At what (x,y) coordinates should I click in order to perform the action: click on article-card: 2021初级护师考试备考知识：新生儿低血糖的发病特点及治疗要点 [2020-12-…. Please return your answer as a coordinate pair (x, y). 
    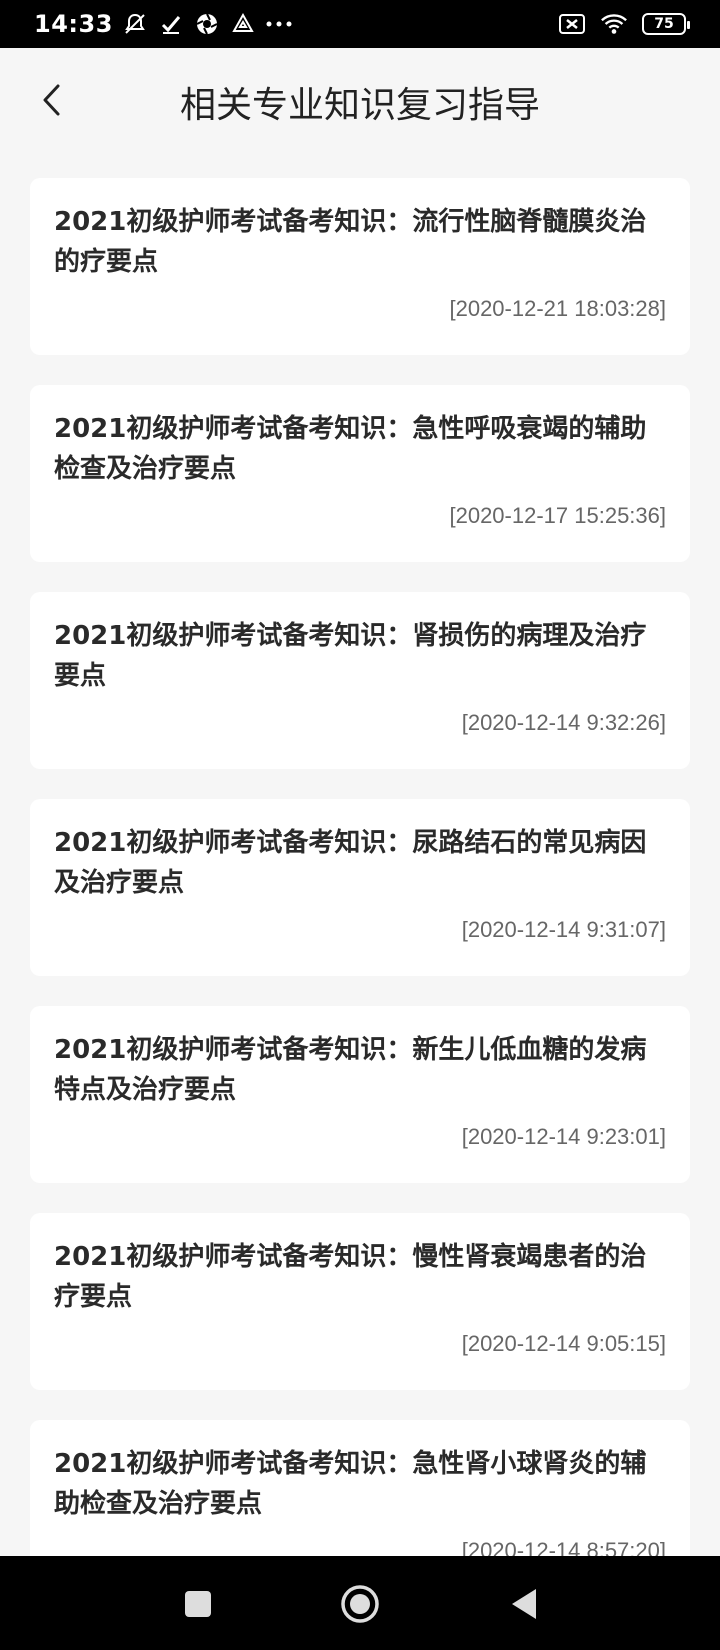
    Looking at the image, I should click on (360, 1094).